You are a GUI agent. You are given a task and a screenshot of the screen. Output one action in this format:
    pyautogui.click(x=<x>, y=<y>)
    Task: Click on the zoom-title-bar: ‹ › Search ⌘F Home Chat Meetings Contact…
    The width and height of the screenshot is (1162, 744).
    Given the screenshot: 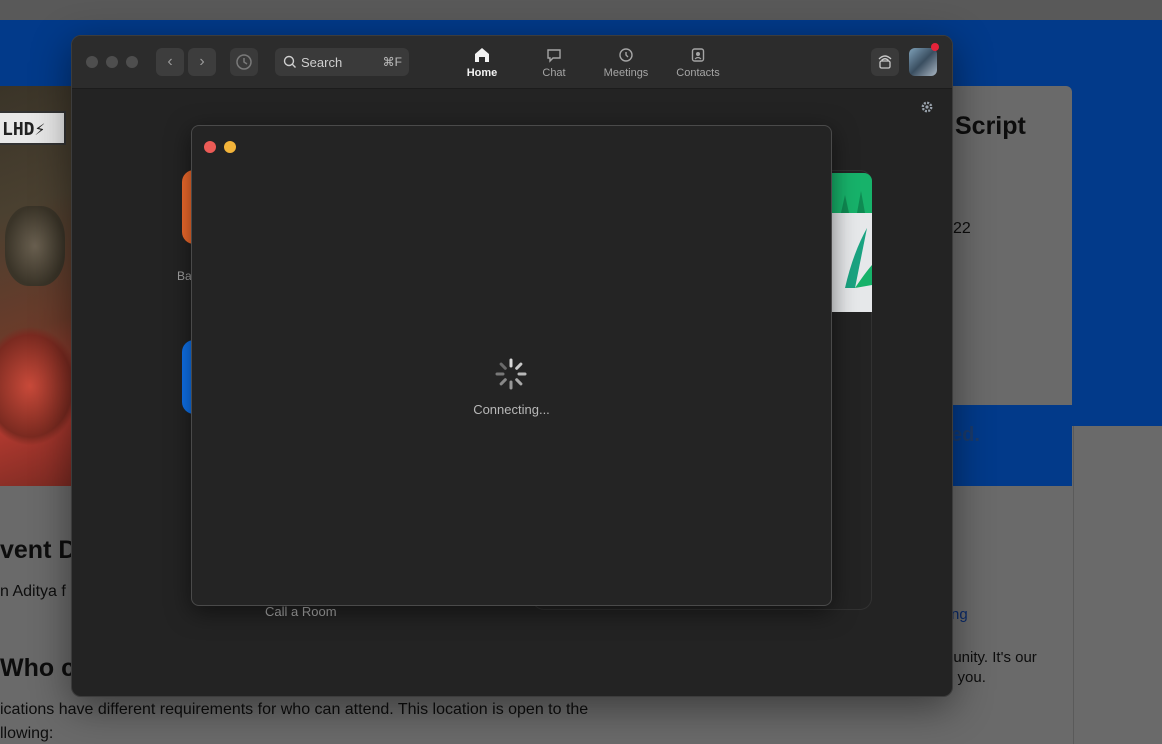 What is the action you would take?
    pyautogui.click(x=512, y=62)
    